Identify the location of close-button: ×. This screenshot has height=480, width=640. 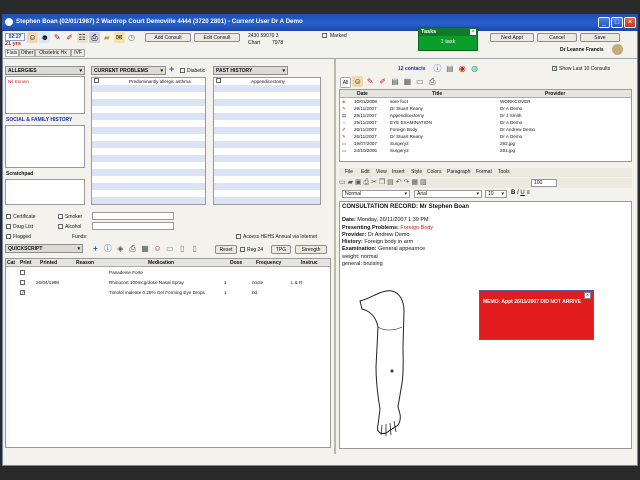
(630, 22).